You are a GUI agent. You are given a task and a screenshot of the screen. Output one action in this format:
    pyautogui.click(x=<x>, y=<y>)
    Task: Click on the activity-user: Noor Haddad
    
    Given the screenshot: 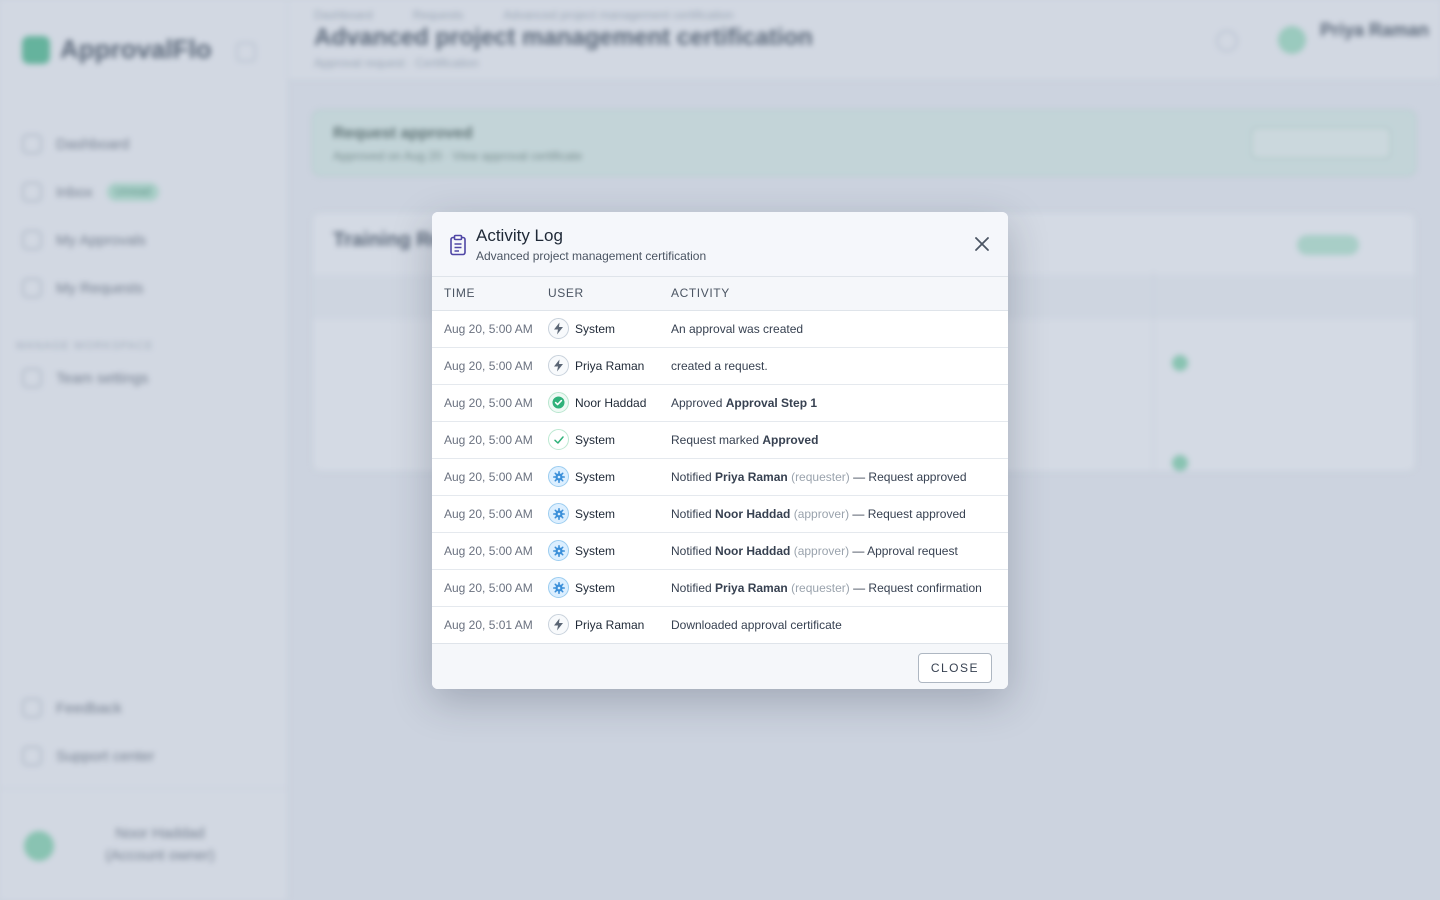 What is the action you would take?
    pyautogui.click(x=609, y=402)
    